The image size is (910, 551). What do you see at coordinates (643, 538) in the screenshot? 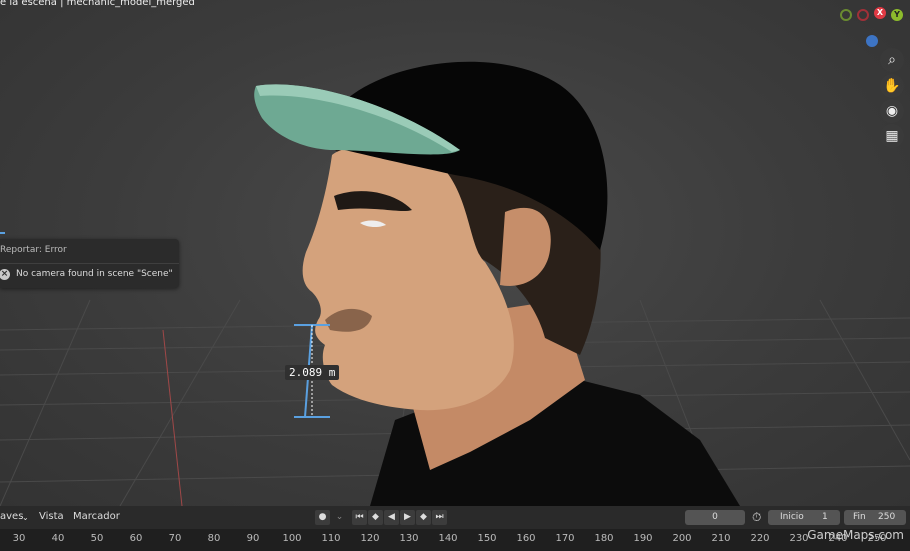
I see `timeline-tick: 190` at bounding box center [643, 538].